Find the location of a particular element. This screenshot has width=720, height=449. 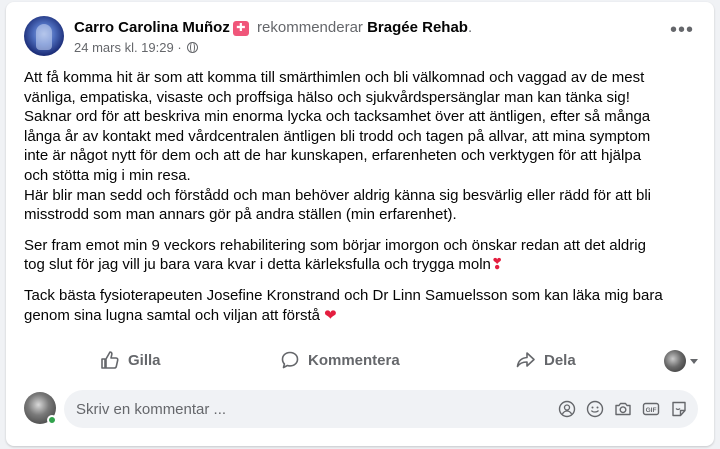

like-button: Gilla is located at coordinates (130, 360).